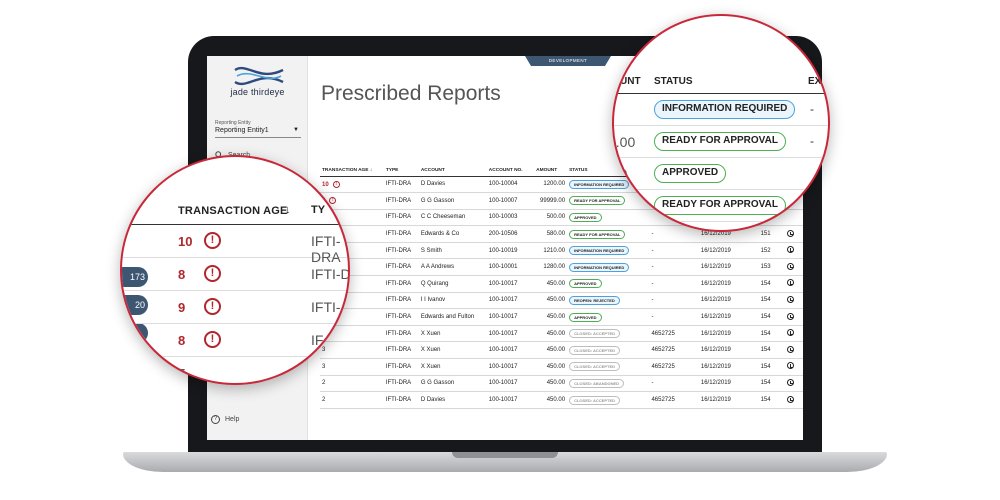  What do you see at coordinates (352, 400) in the screenshot?
I see `age-cell: 2` at bounding box center [352, 400].